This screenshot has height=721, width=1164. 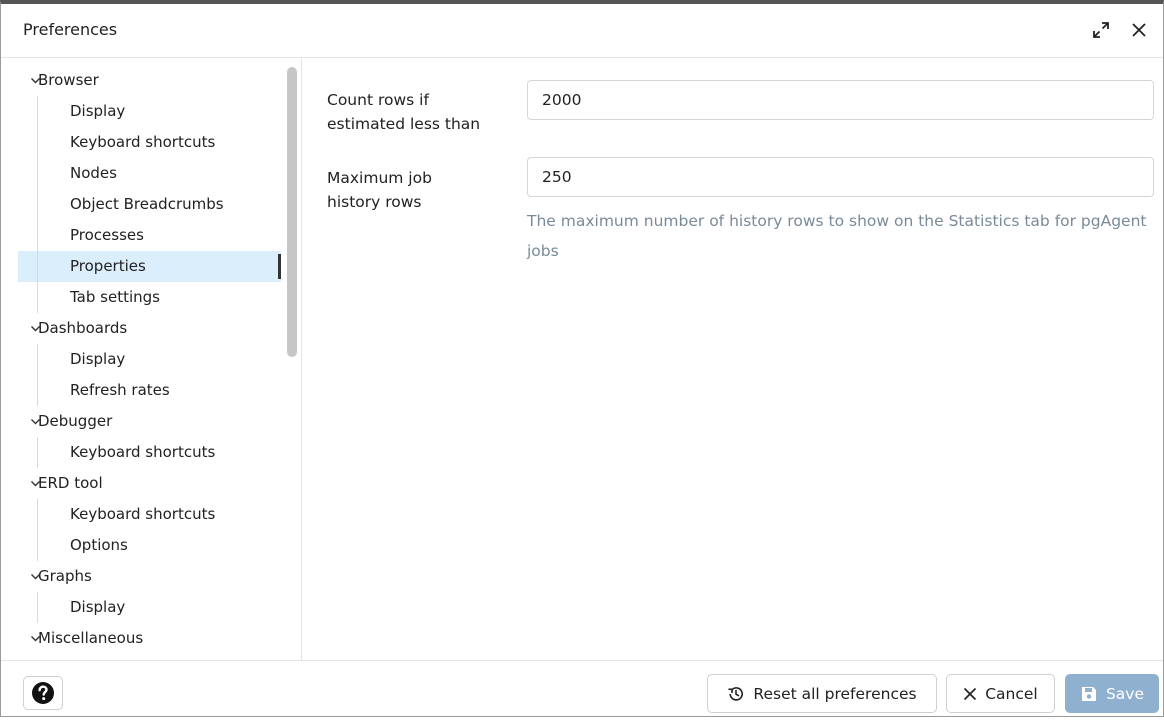 What do you see at coordinates (65, 576) in the screenshot?
I see `tree-item-label: Graphs` at bounding box center [65, 576].